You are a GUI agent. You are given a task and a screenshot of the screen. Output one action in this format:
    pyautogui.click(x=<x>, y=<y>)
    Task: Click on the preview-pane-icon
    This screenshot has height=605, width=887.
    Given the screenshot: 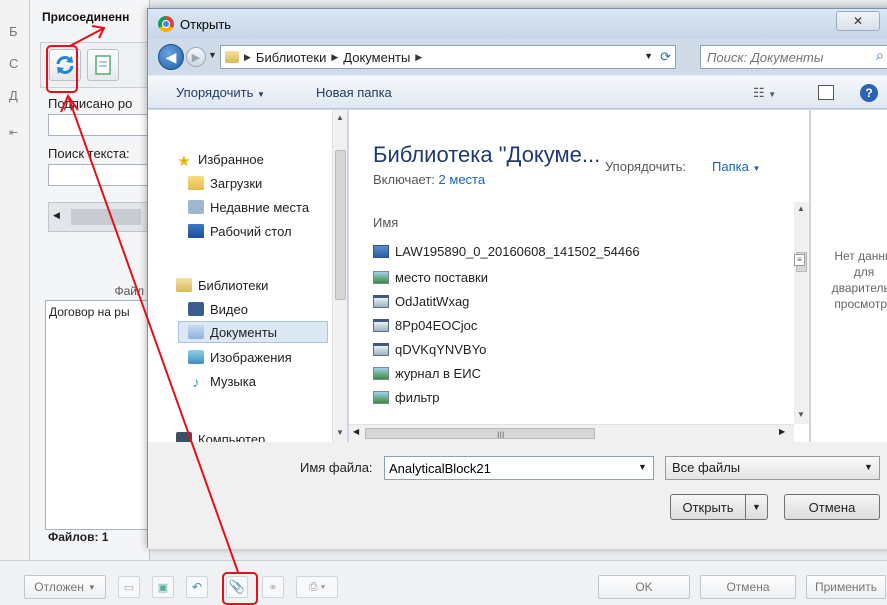 What is the action you would take?
    pyautogui.click(x=826, y=92)
    